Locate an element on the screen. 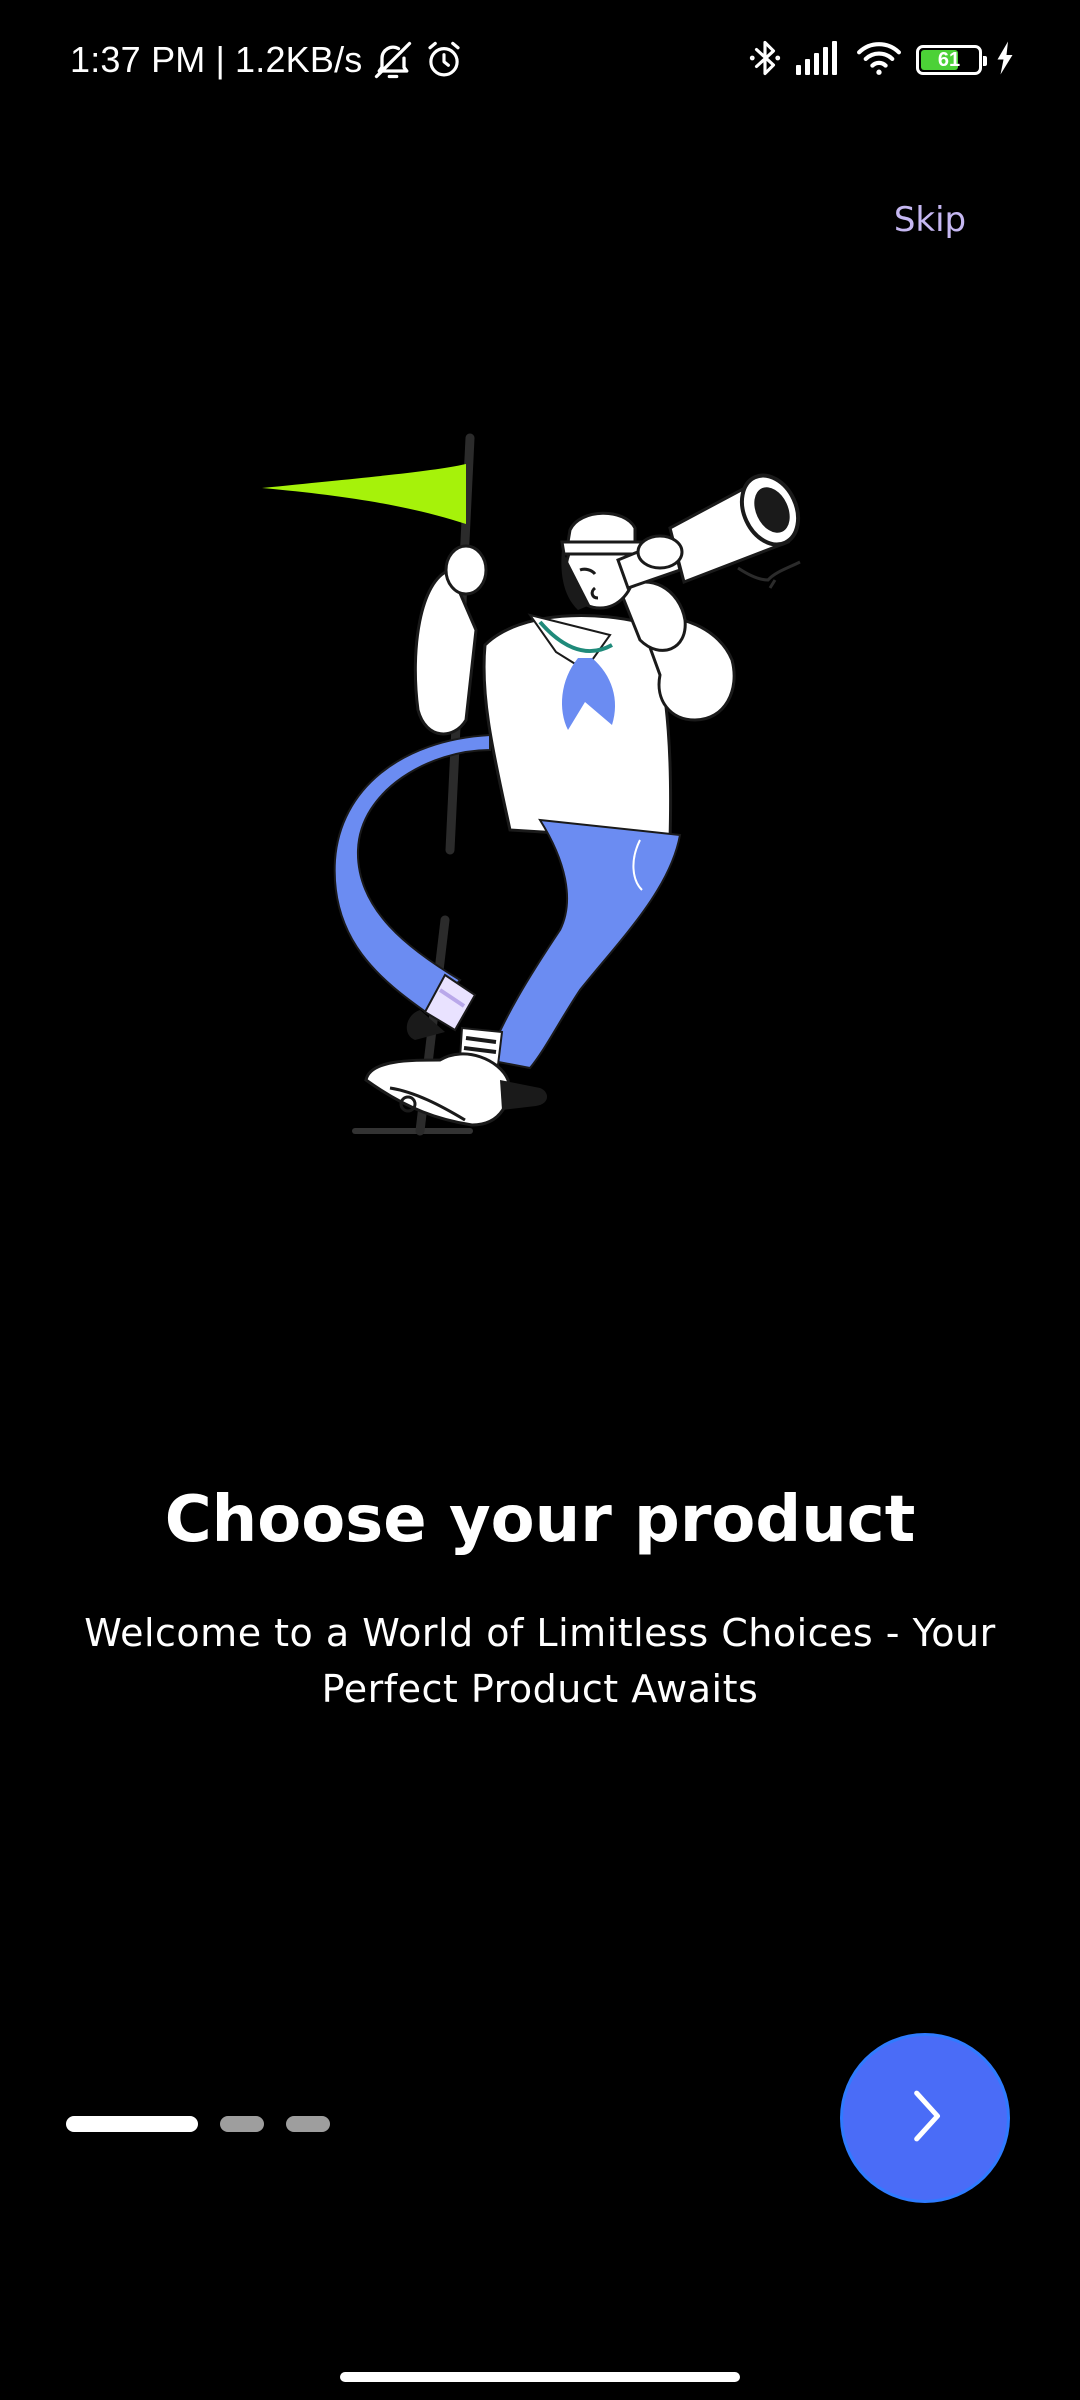  status-right: 61 is located at coordinates (881, 60).